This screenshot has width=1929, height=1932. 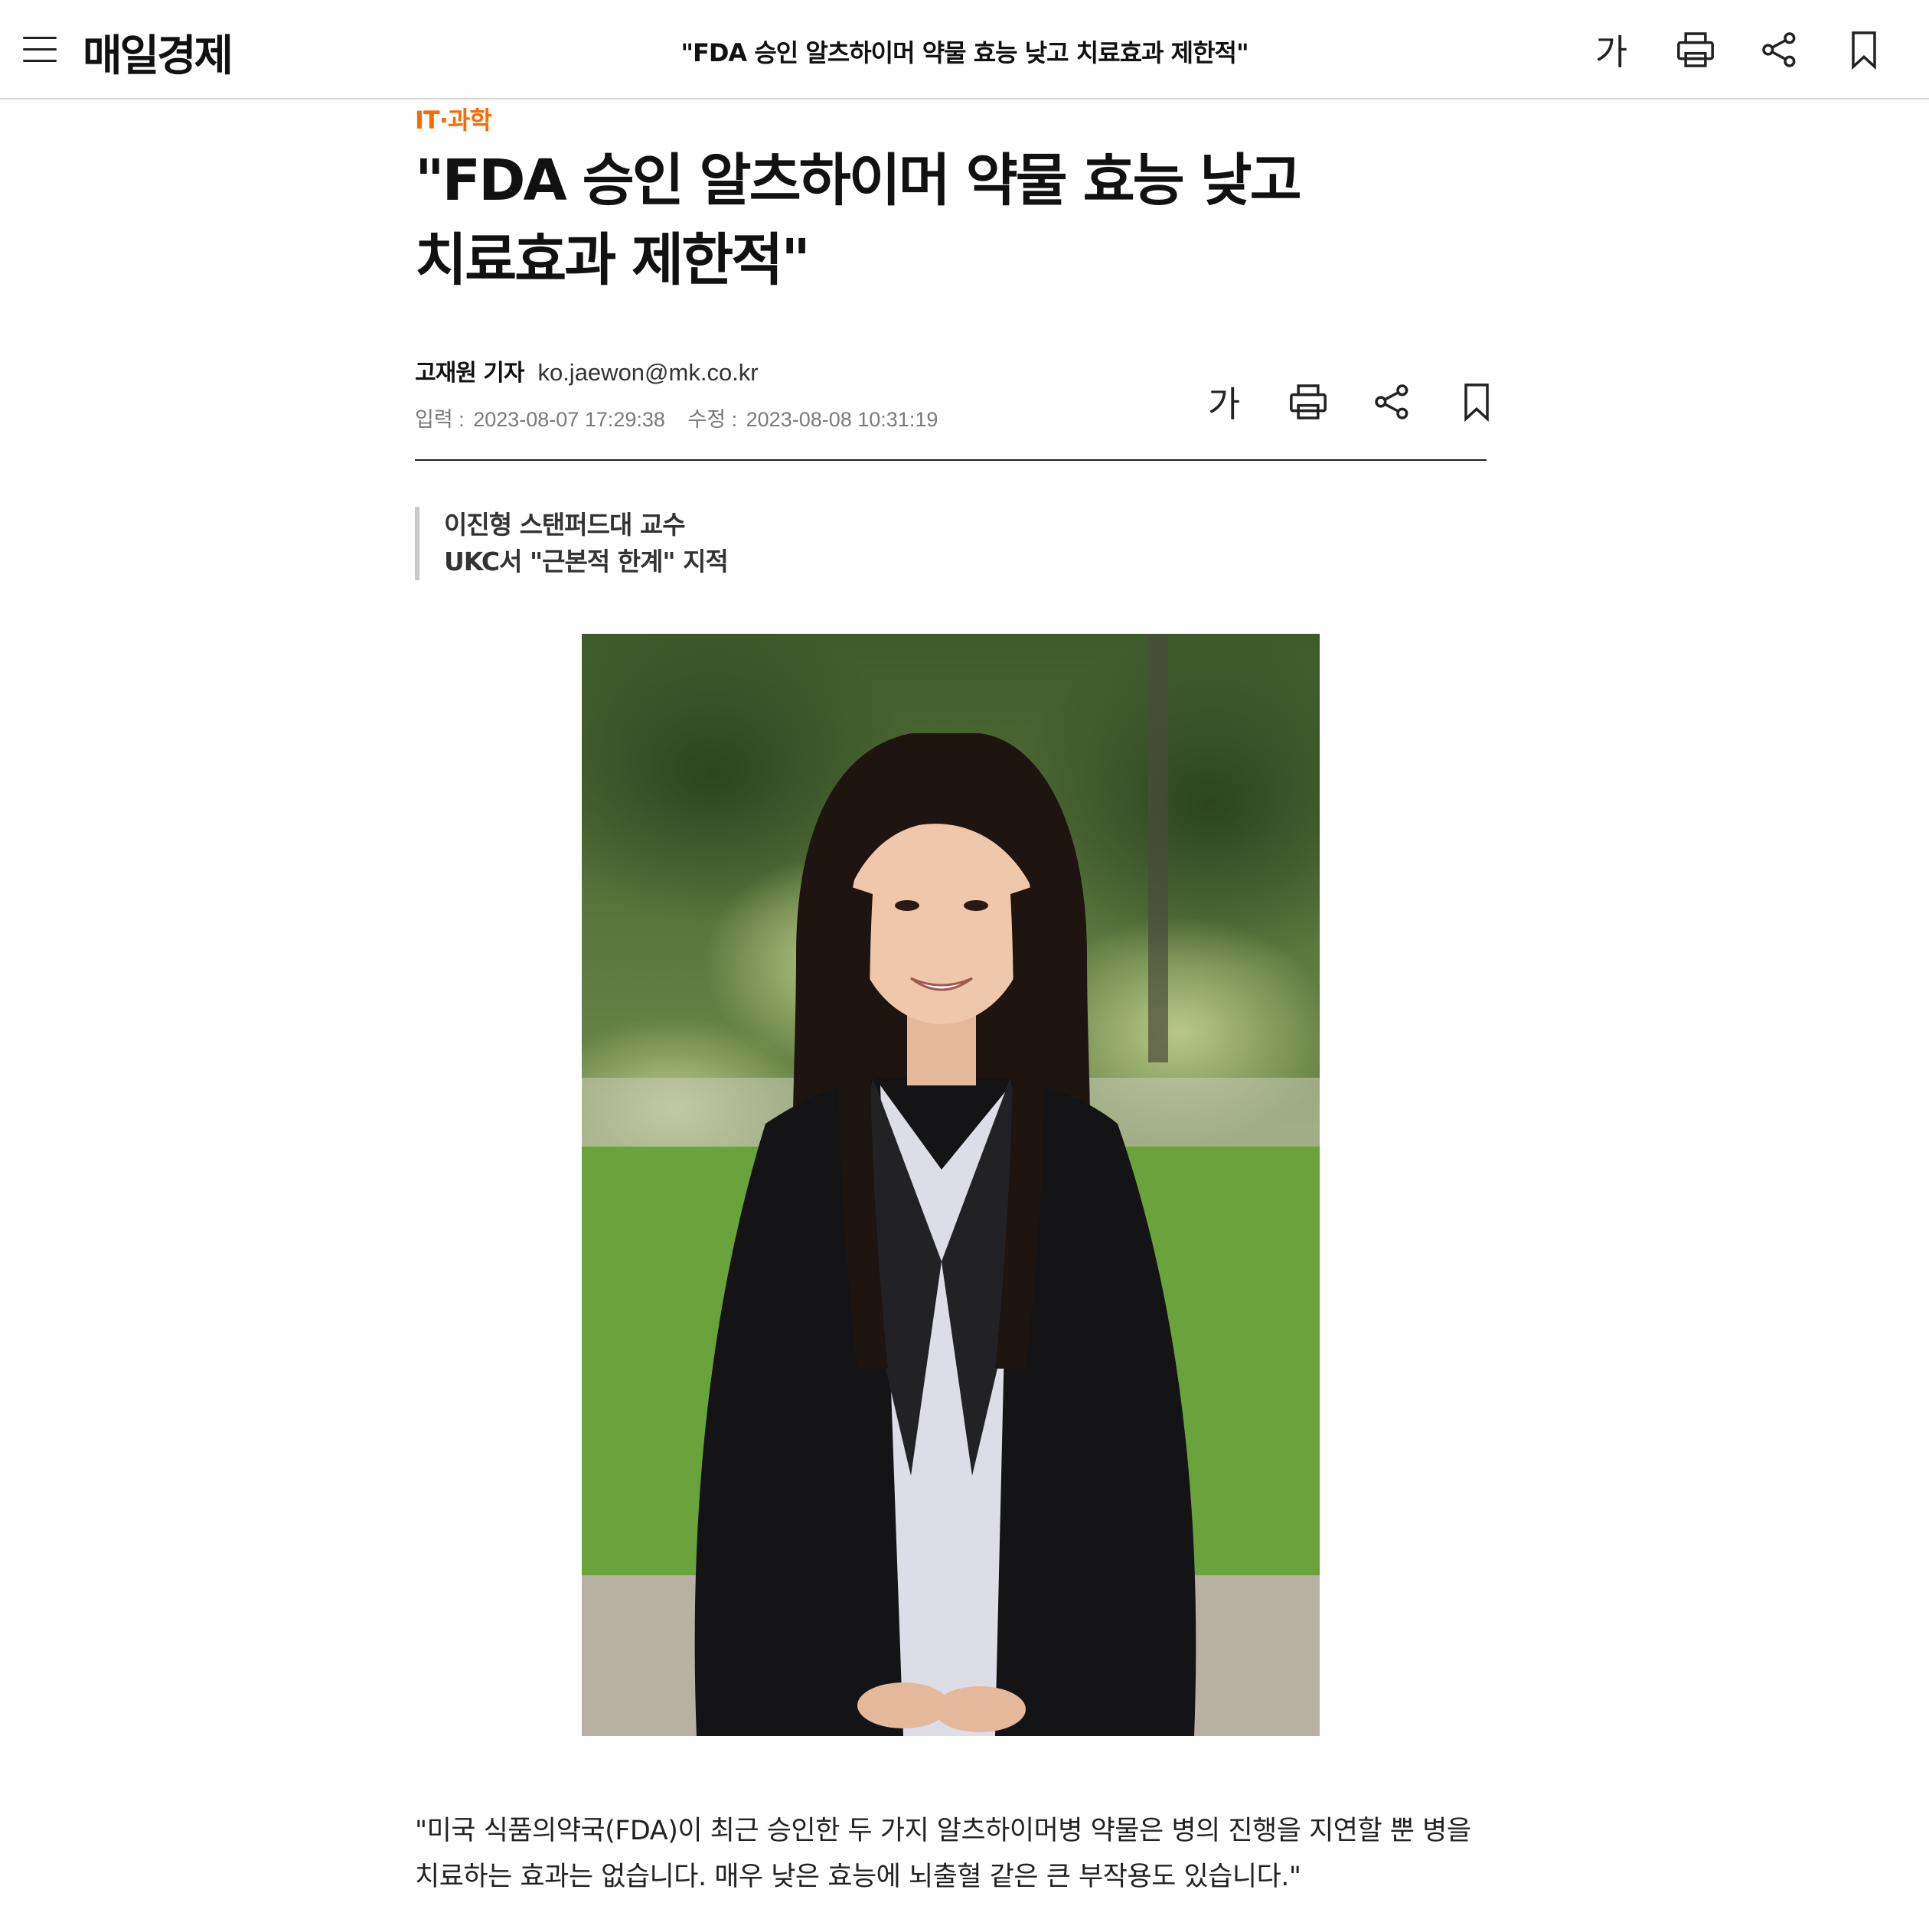 I want to click on modified-date: 2023-08-08 10:31:19, so click(x=842, y=419).